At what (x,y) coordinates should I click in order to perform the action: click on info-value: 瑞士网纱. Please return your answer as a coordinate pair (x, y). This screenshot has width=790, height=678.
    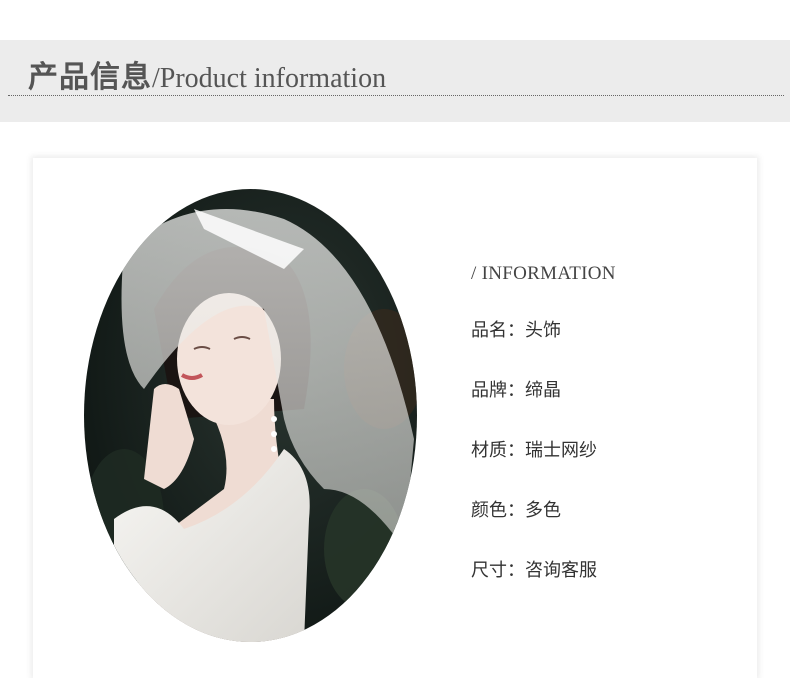
    Looking at the image, I should click on (561, 450).